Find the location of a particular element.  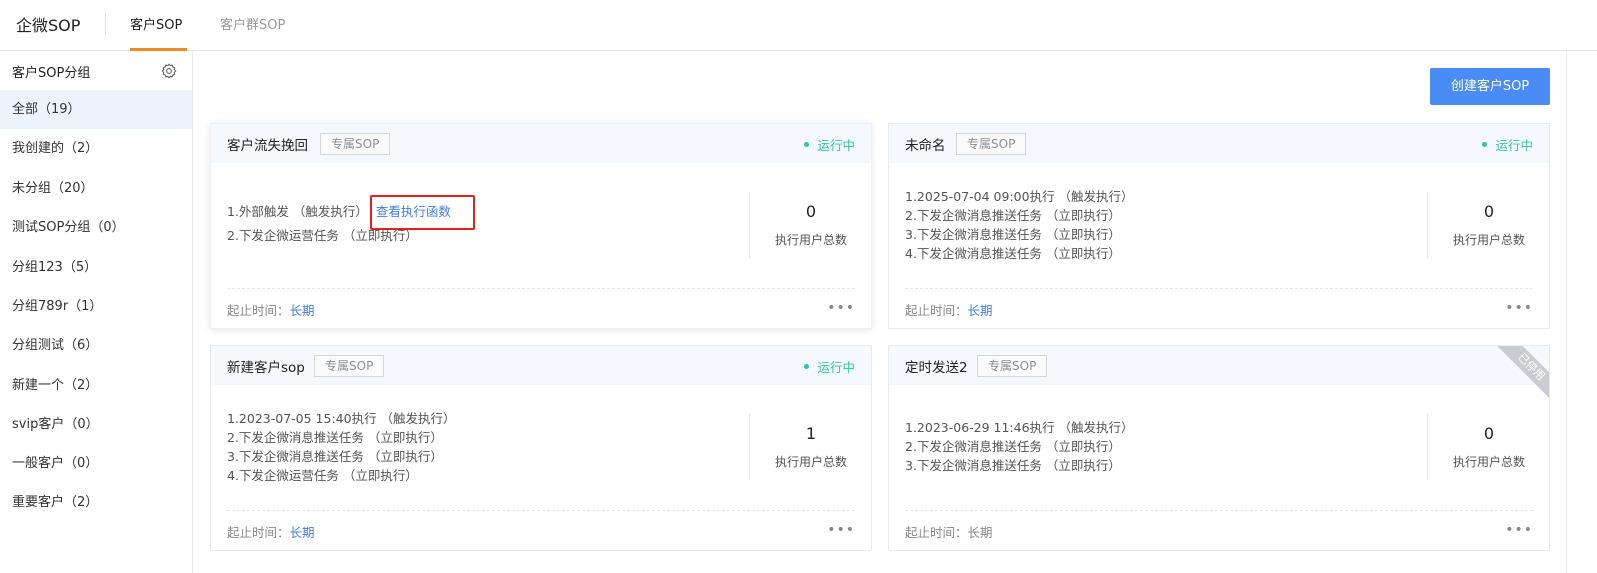

sidebar-item-svip: svip客户（0） is located at coordinates (96, 424).